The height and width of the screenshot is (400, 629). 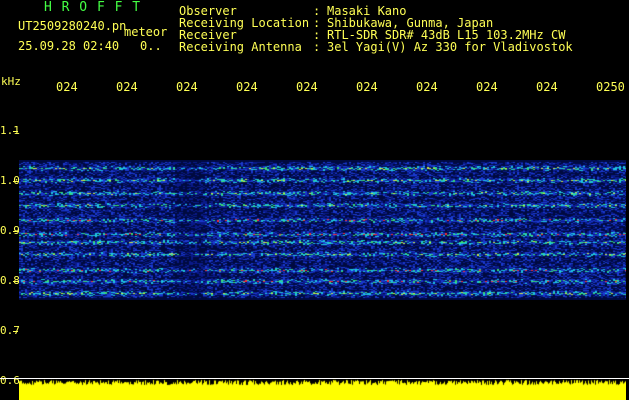 I want to click on x-tick-label: 0250, so click(x=610, y=87).